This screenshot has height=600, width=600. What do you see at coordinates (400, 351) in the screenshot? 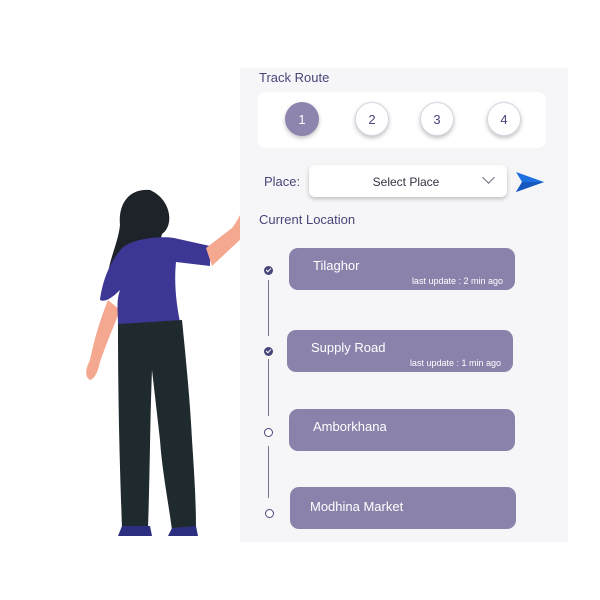
I see `location-card: Supply Road last update : 1 min ago` at bounding box center [400, 351].